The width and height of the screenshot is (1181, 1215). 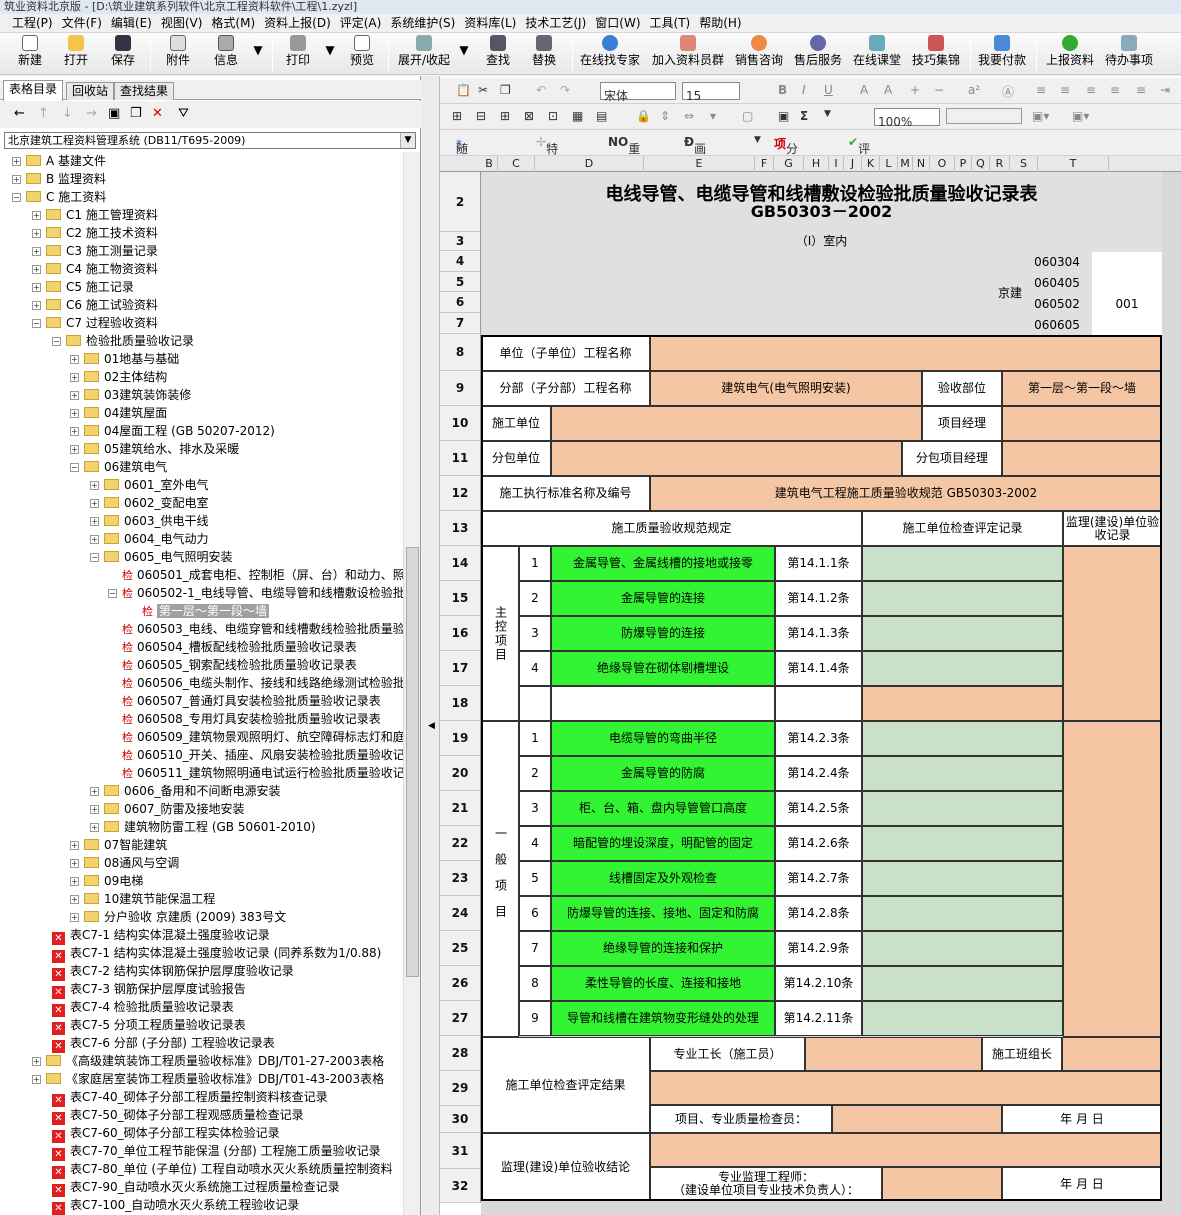 I want to click on new-button: 新建, so click(x=30, y=54).